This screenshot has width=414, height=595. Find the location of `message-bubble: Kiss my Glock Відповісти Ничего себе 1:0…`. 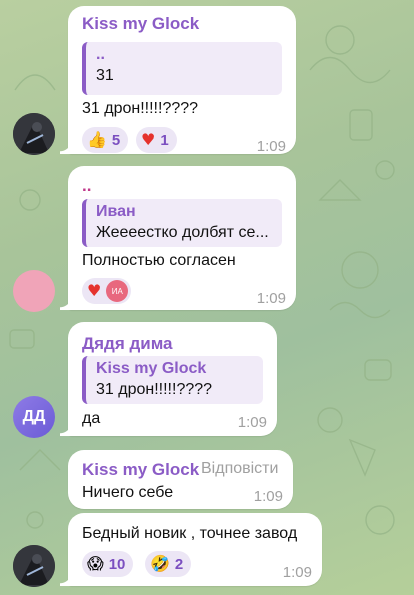

message-bubble: Kiss my Glock Відповісти Ничего себе 1:0… is located at coordinates (180, 479).